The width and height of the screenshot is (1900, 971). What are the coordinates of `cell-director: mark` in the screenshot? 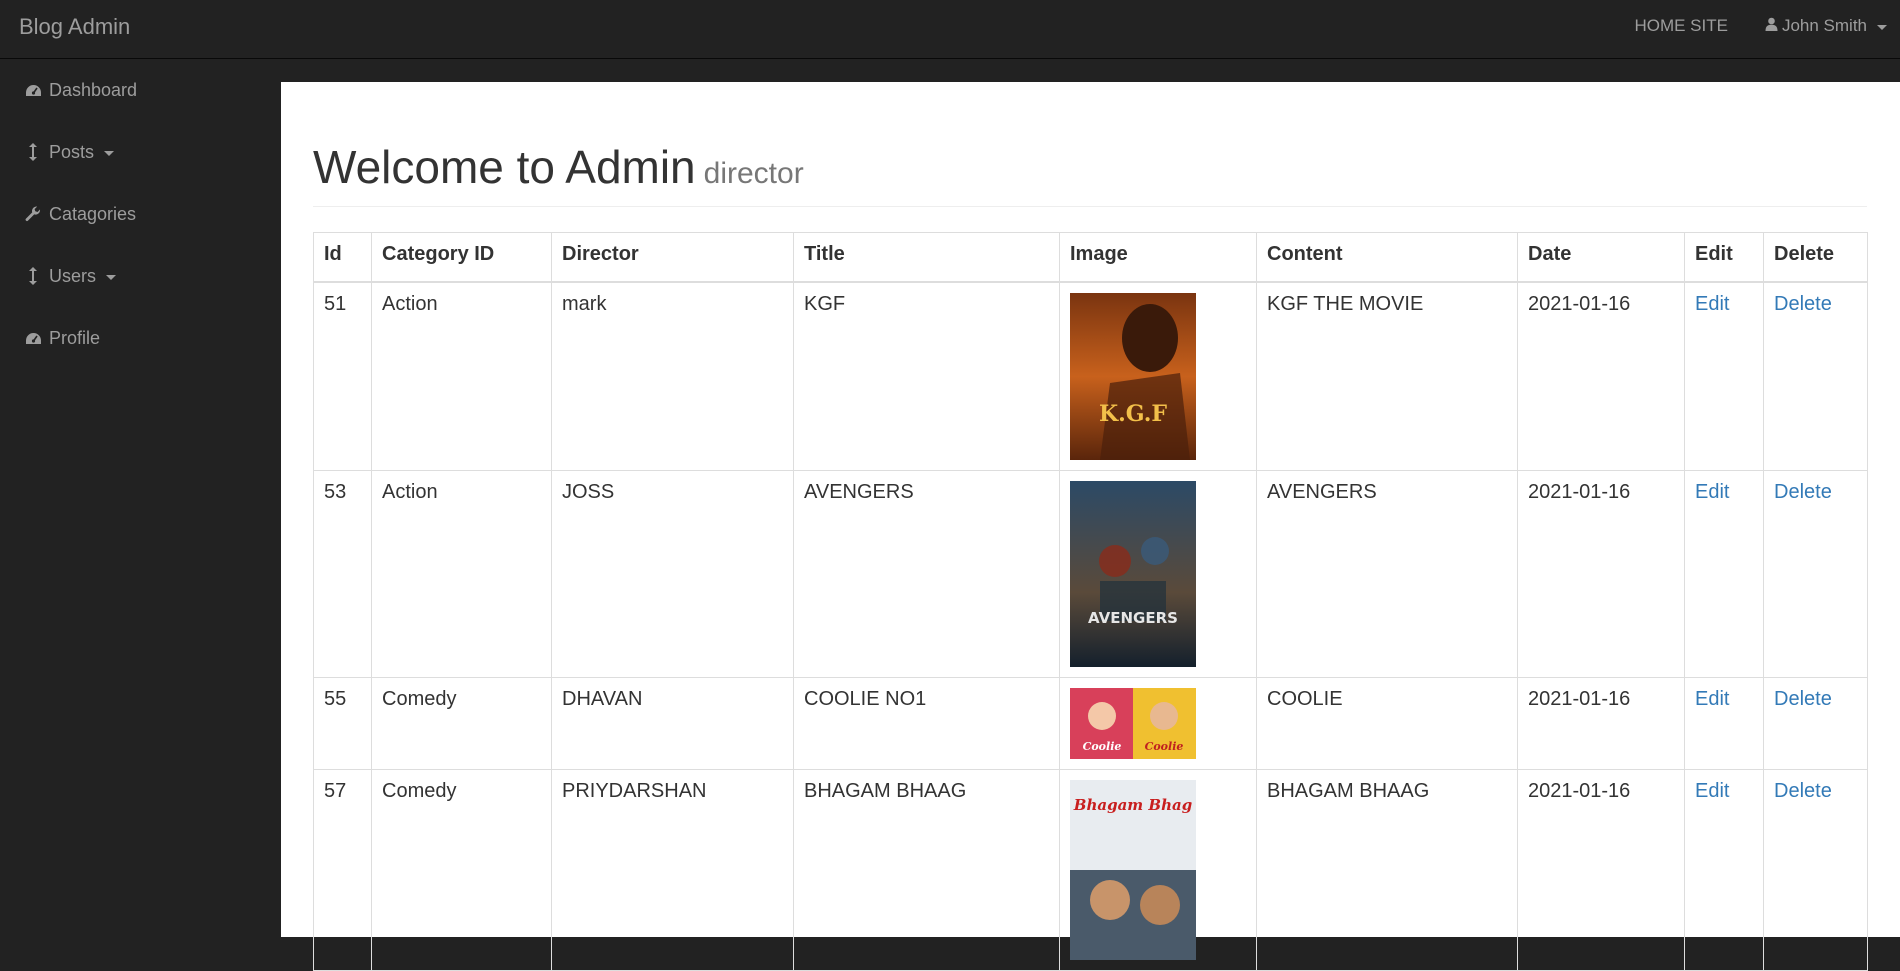 It's located at (672, 376).